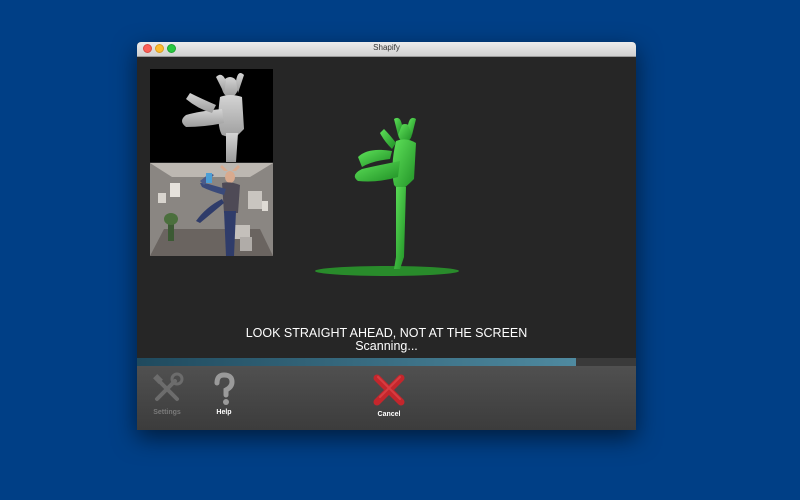 The height and width of the screenshot is (500, 800). I want to click on settings-button: Settings, so click(167, 398).